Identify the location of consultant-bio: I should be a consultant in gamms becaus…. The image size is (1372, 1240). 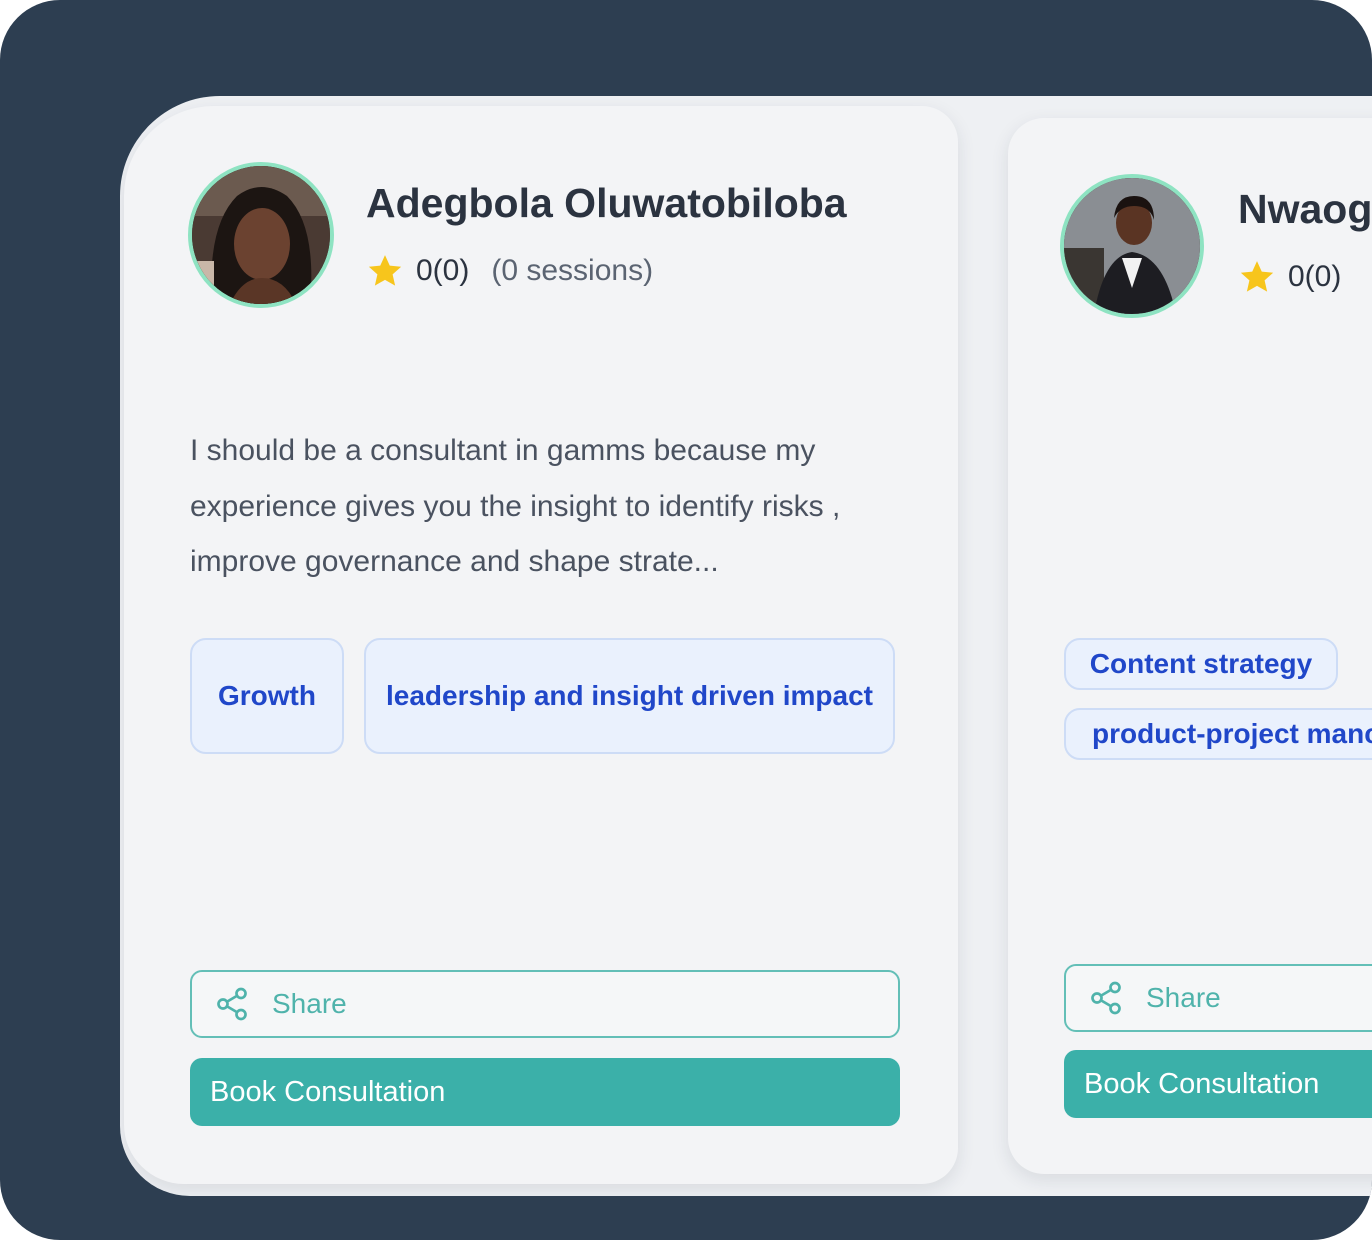
(515, 506).